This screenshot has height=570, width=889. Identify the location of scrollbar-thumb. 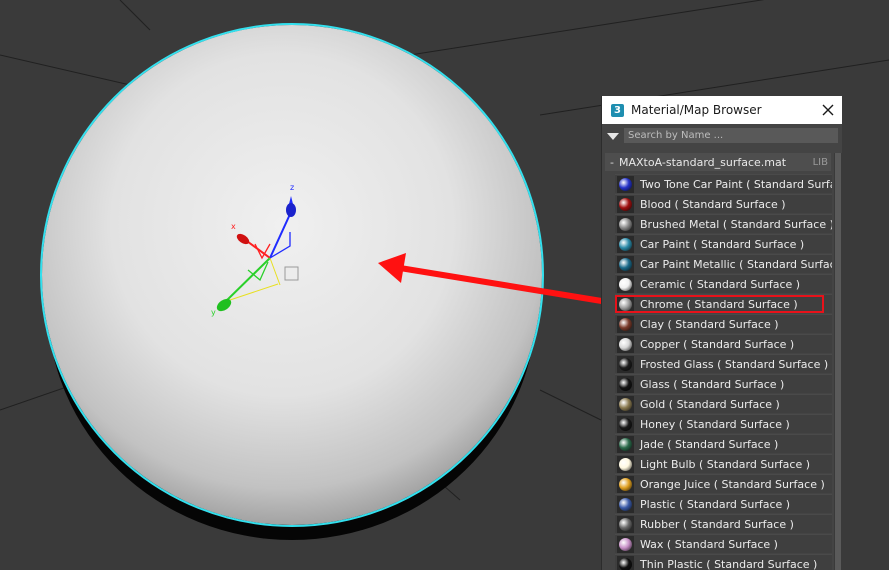
(838, 361).